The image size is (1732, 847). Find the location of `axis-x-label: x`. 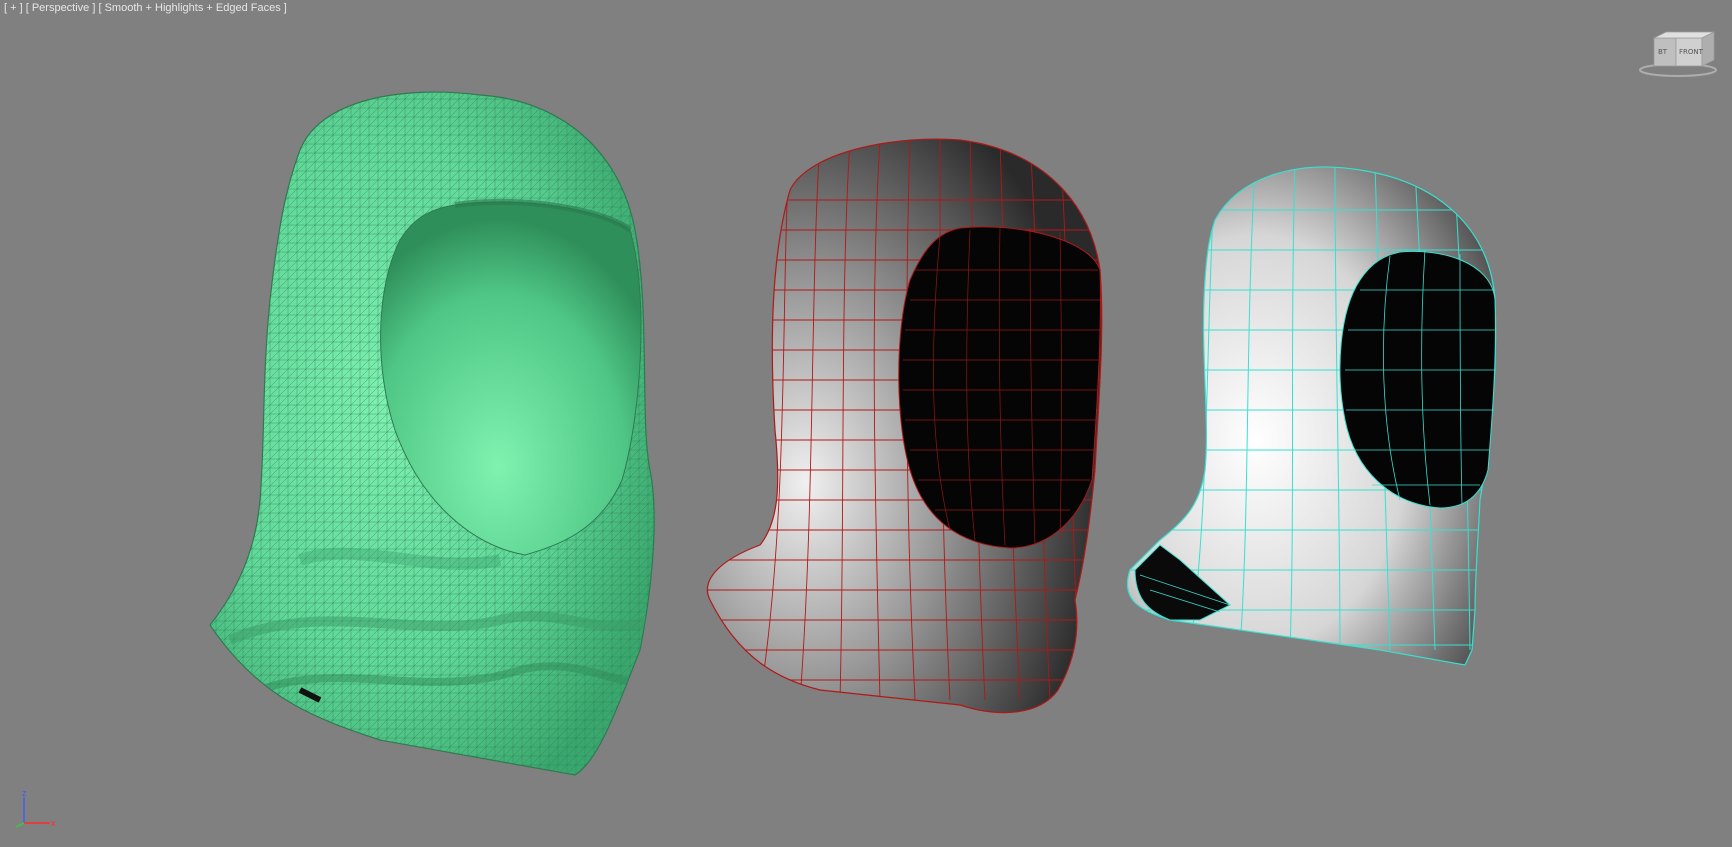

axis-x-label: x is located at coordinates (53, 823).